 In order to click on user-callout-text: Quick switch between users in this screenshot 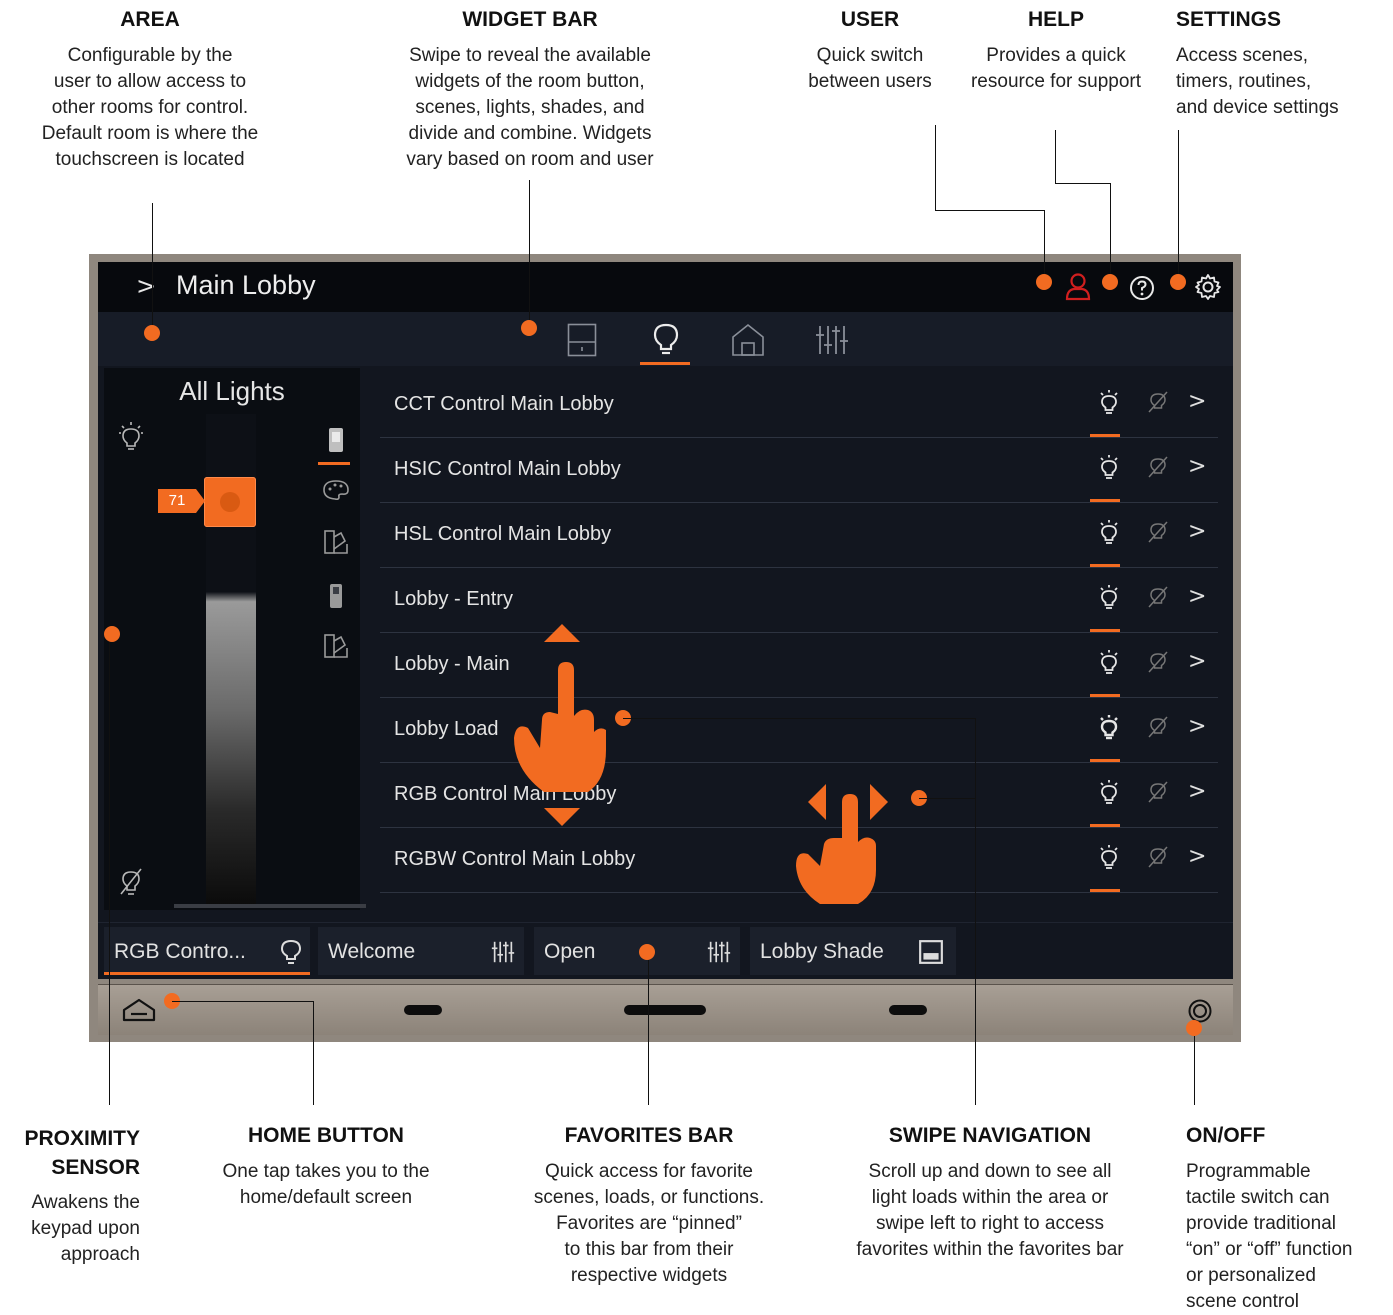, I will do `click(870, 69)`.